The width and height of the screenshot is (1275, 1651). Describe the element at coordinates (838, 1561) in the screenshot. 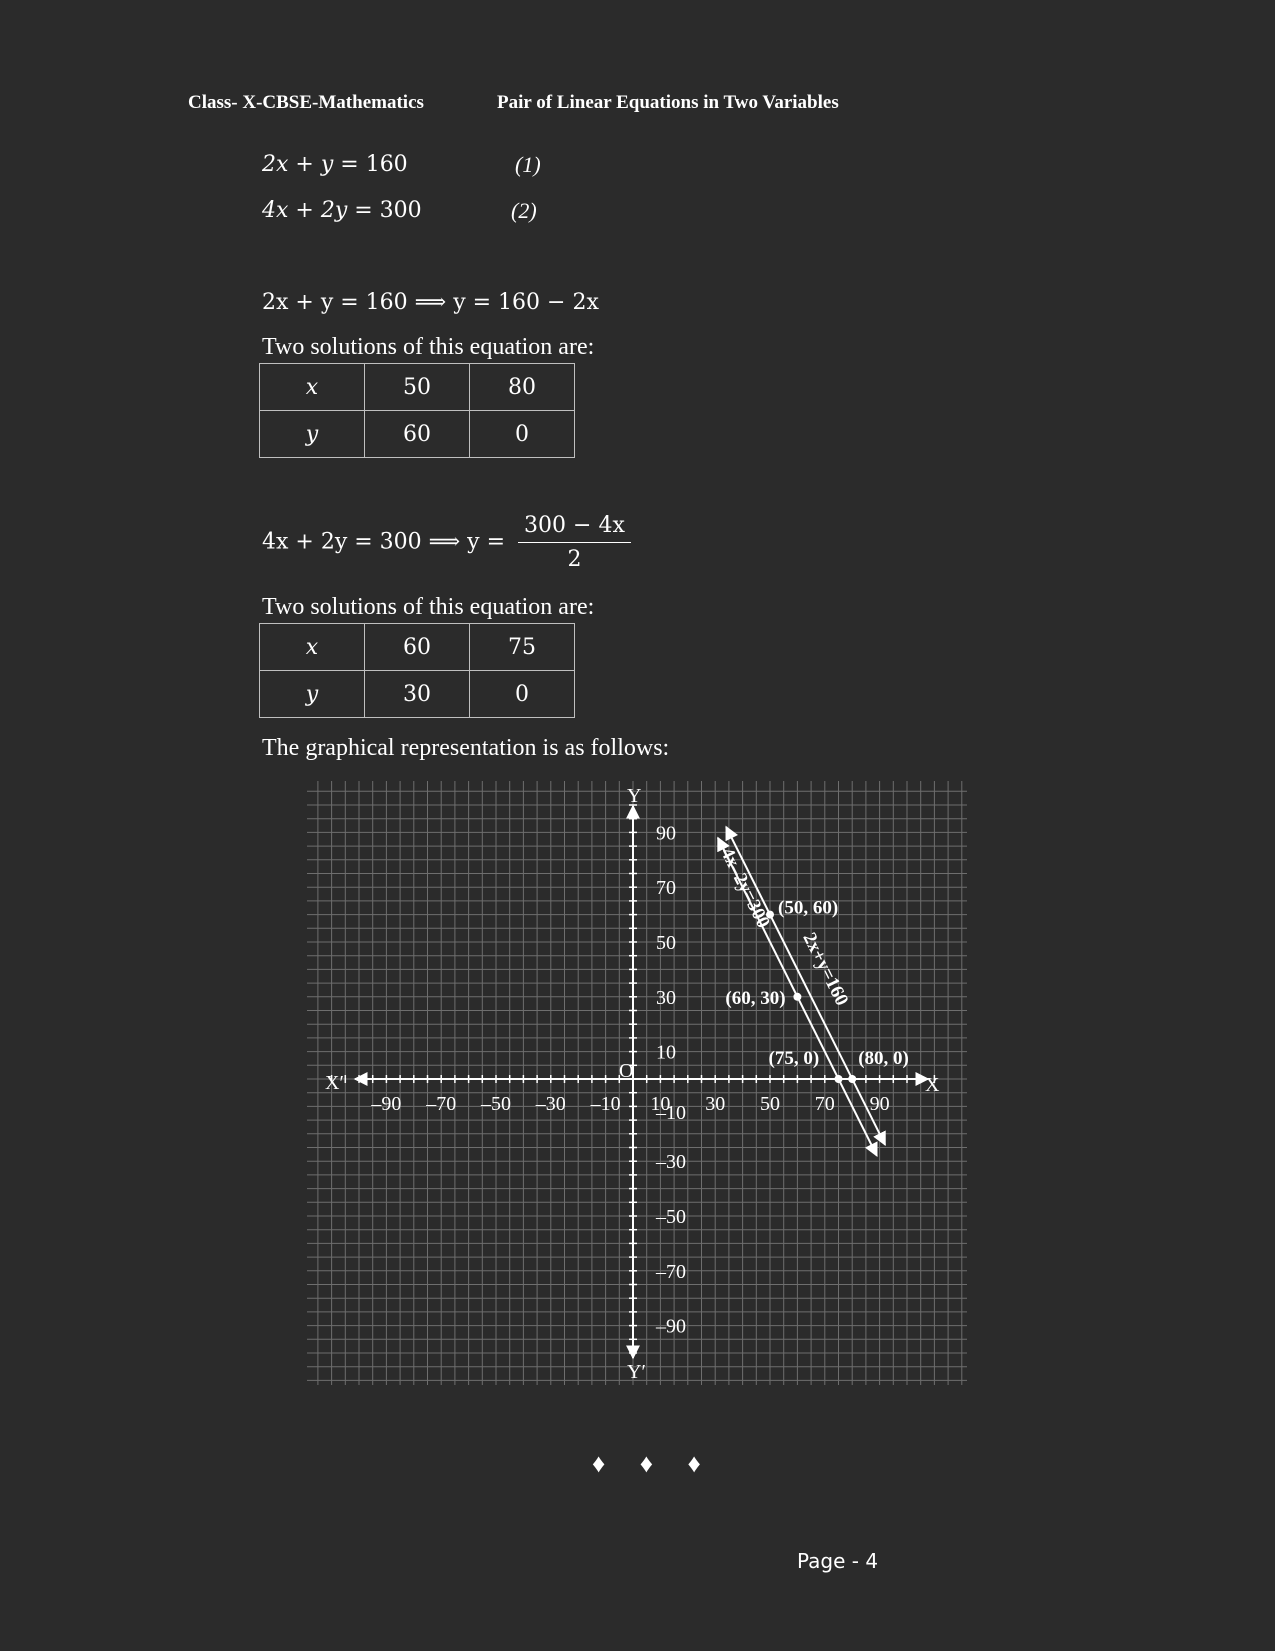

I see `page-number: Page - 4` at that location.